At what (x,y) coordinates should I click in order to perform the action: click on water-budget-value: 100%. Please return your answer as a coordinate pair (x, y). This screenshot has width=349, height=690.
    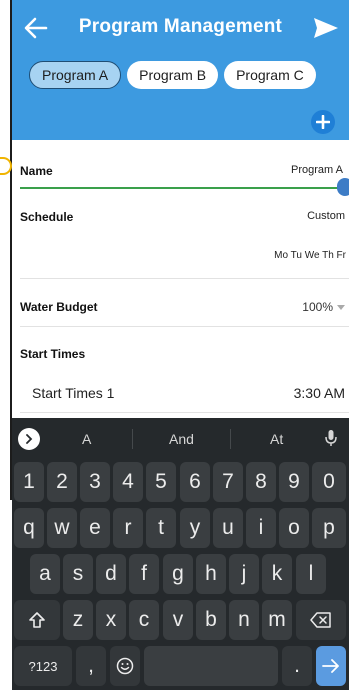
    Looking at the image, I should click on (317, 307).